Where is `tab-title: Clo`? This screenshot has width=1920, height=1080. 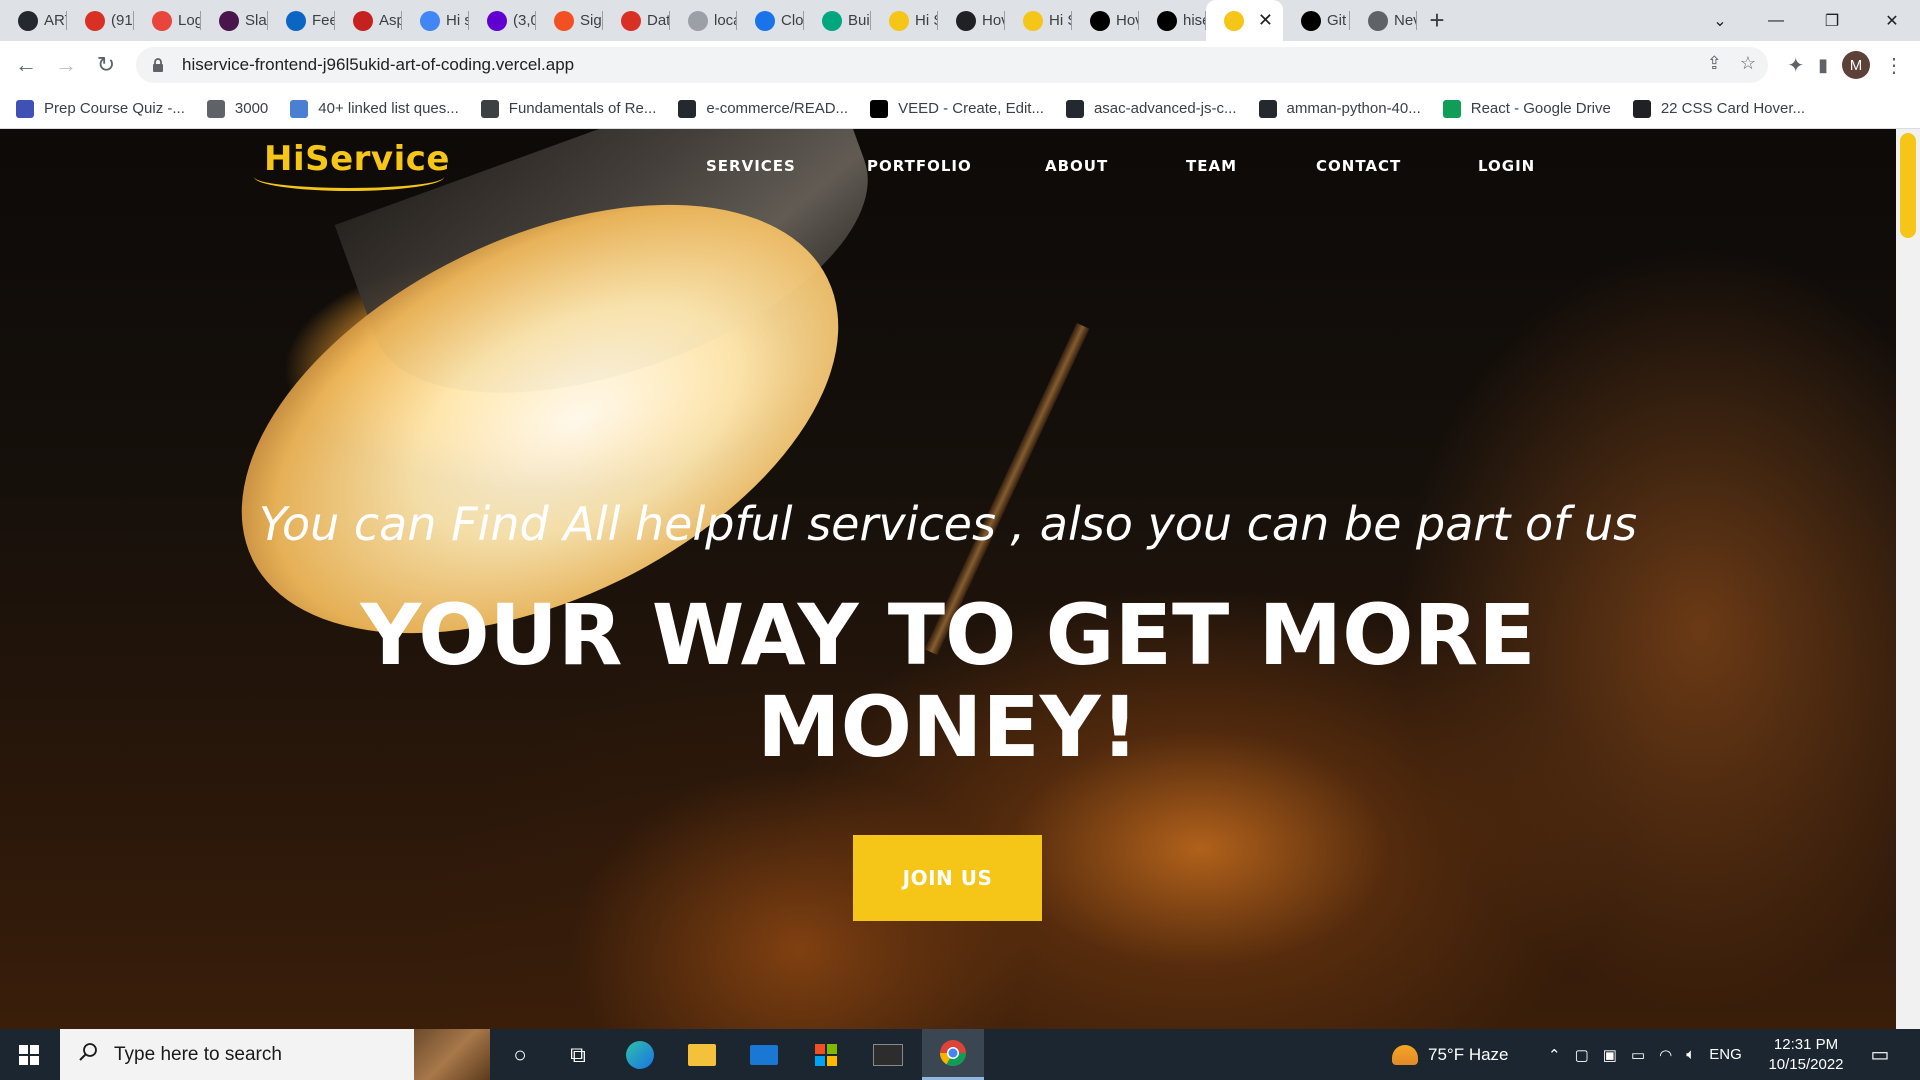 tab-title: Clo is located at coordinates (792, 20).